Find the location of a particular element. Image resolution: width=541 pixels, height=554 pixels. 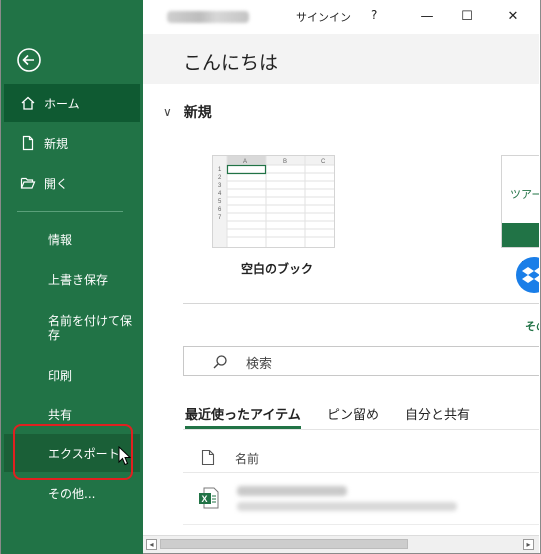

open-folder-icon is located at coordinates (28, 183).